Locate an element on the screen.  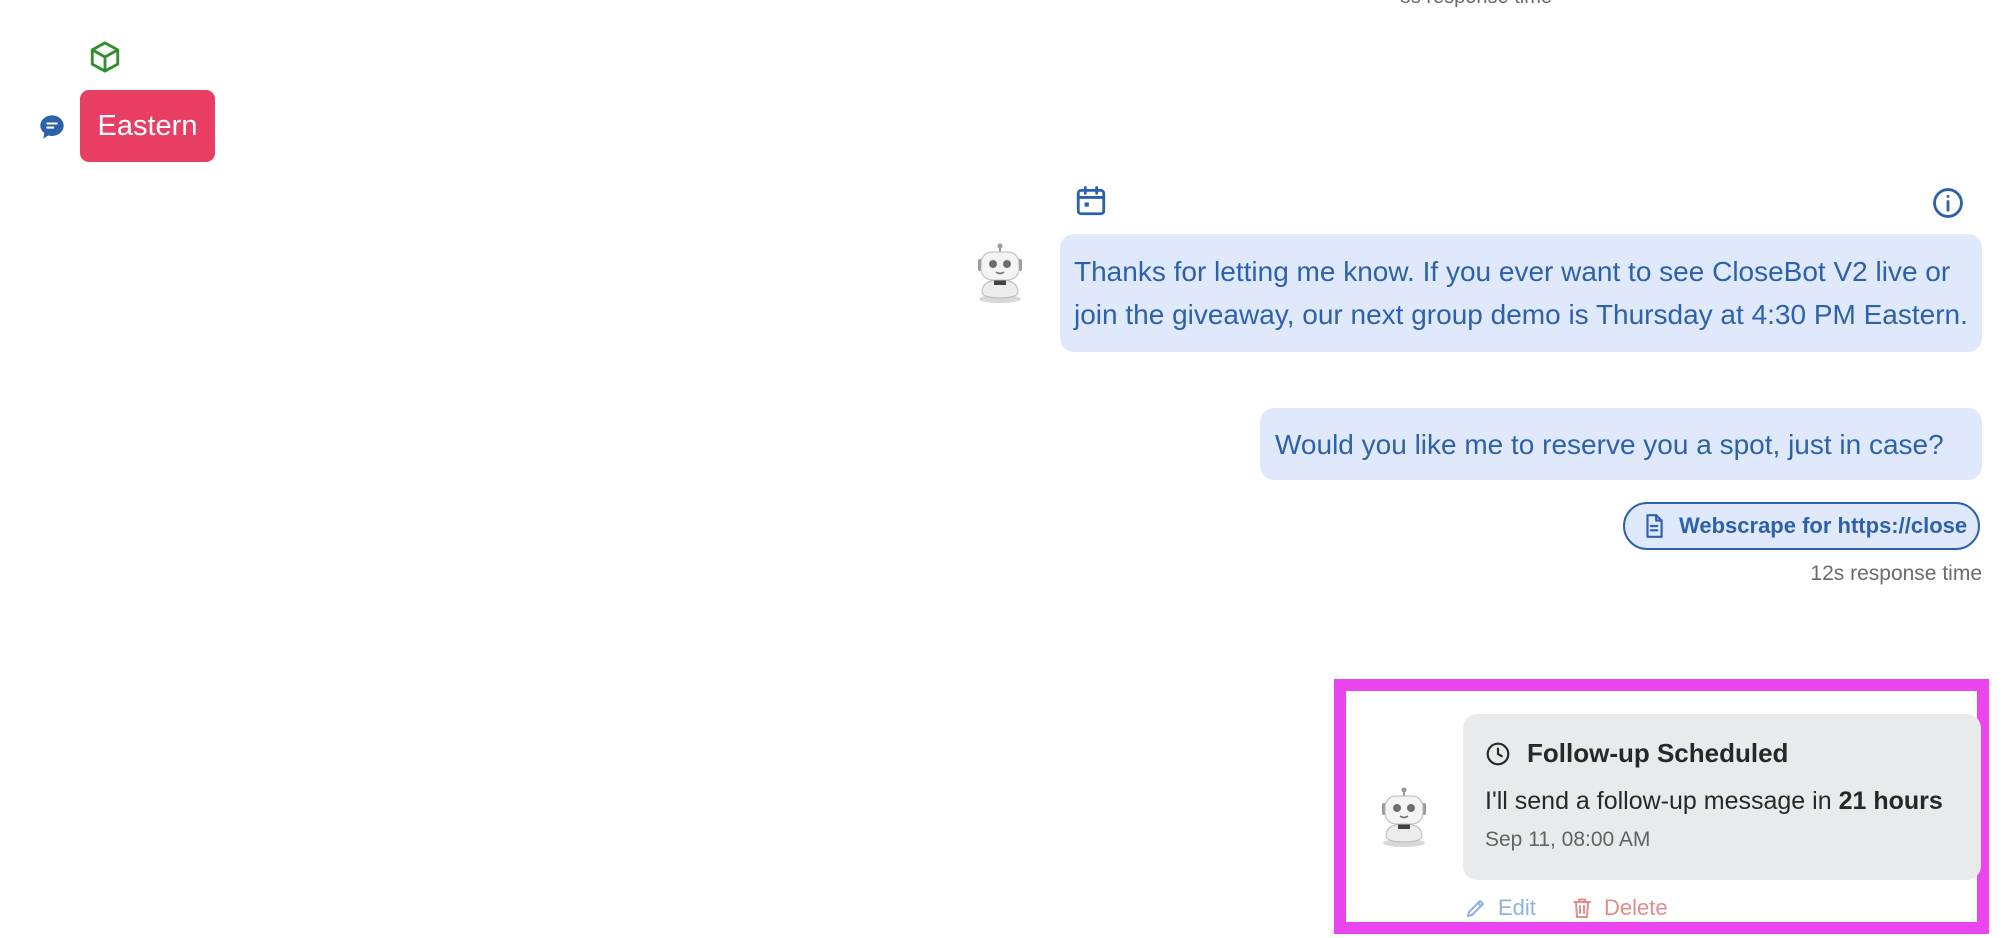
edit-label: Edit is located at coordinates (1517, 907).